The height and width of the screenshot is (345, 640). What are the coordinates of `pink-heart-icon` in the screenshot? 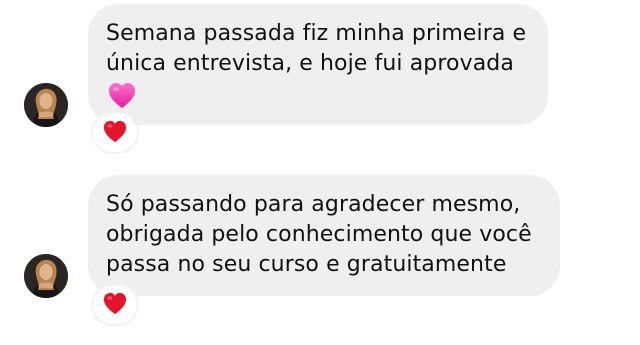 It's located at (122, 97).